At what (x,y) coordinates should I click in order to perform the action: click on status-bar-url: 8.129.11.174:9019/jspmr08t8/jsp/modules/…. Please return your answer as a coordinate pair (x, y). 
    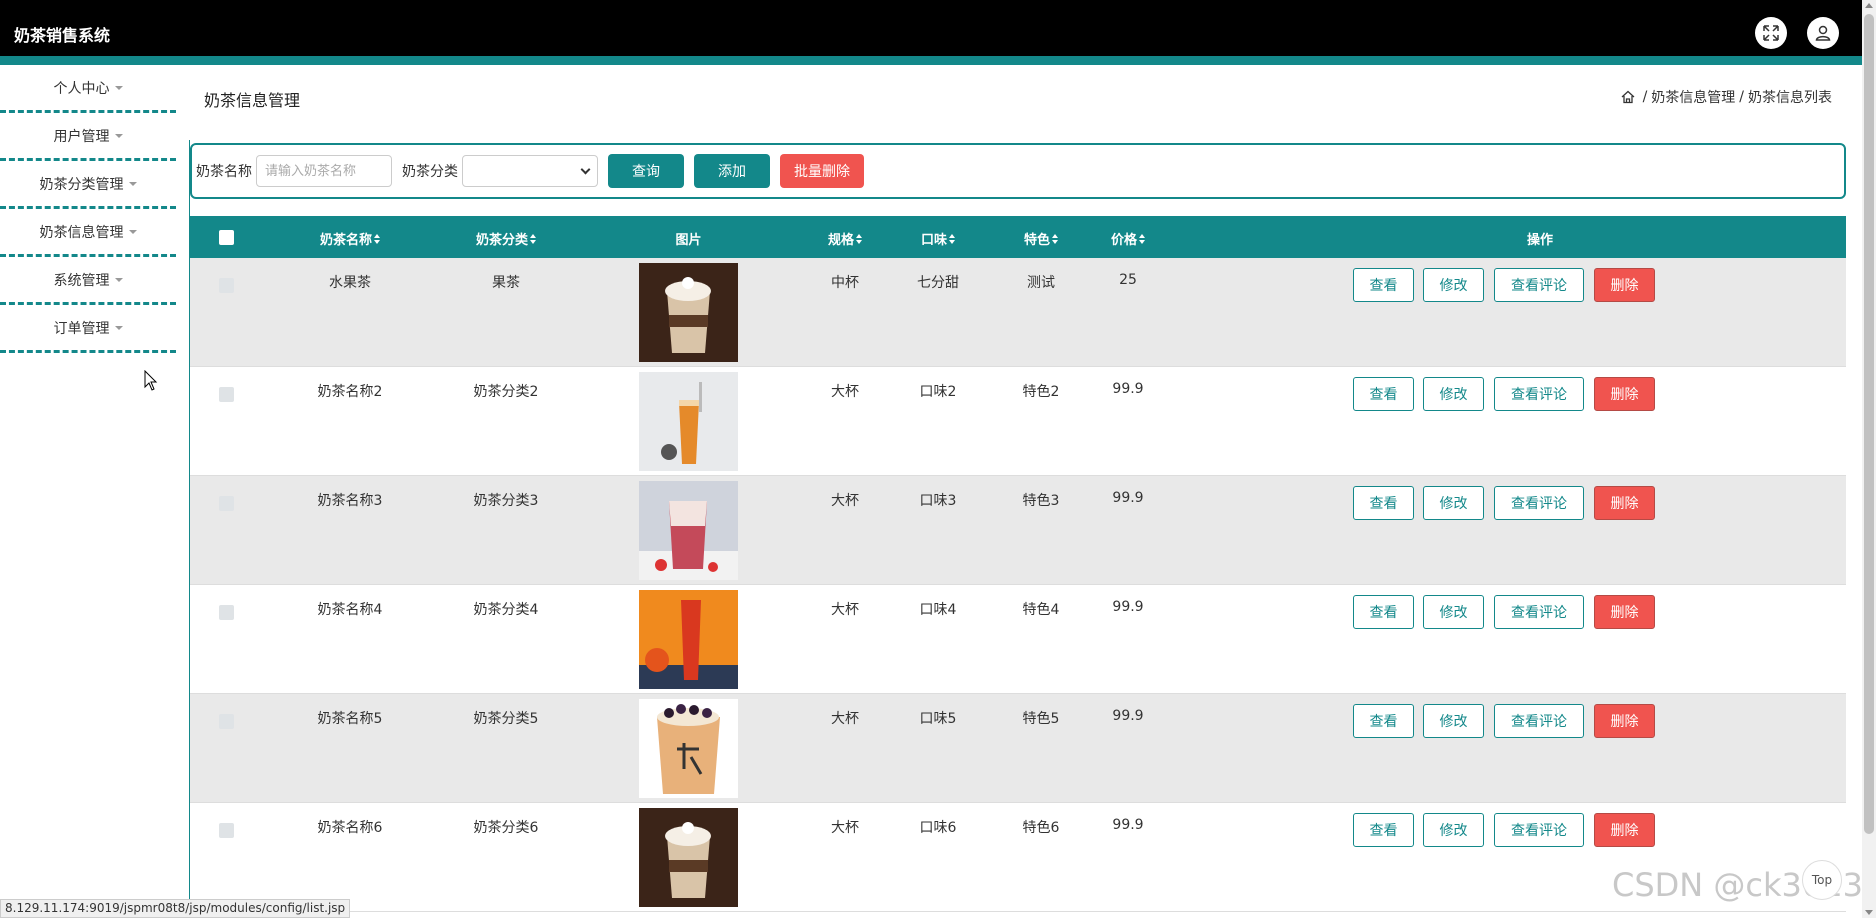
    Looking at the image, I should click on (175, 908).